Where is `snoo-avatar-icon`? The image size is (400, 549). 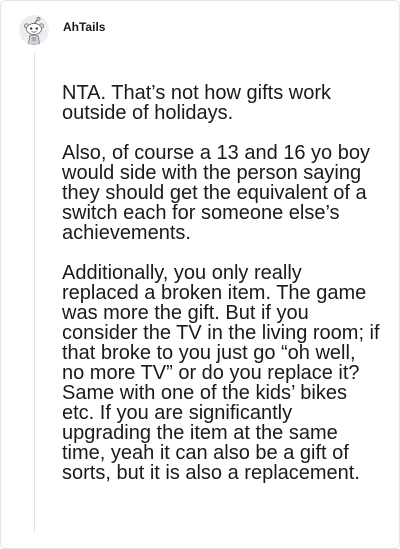 snoo-avatar-icon is located at coordinates (34, 30).